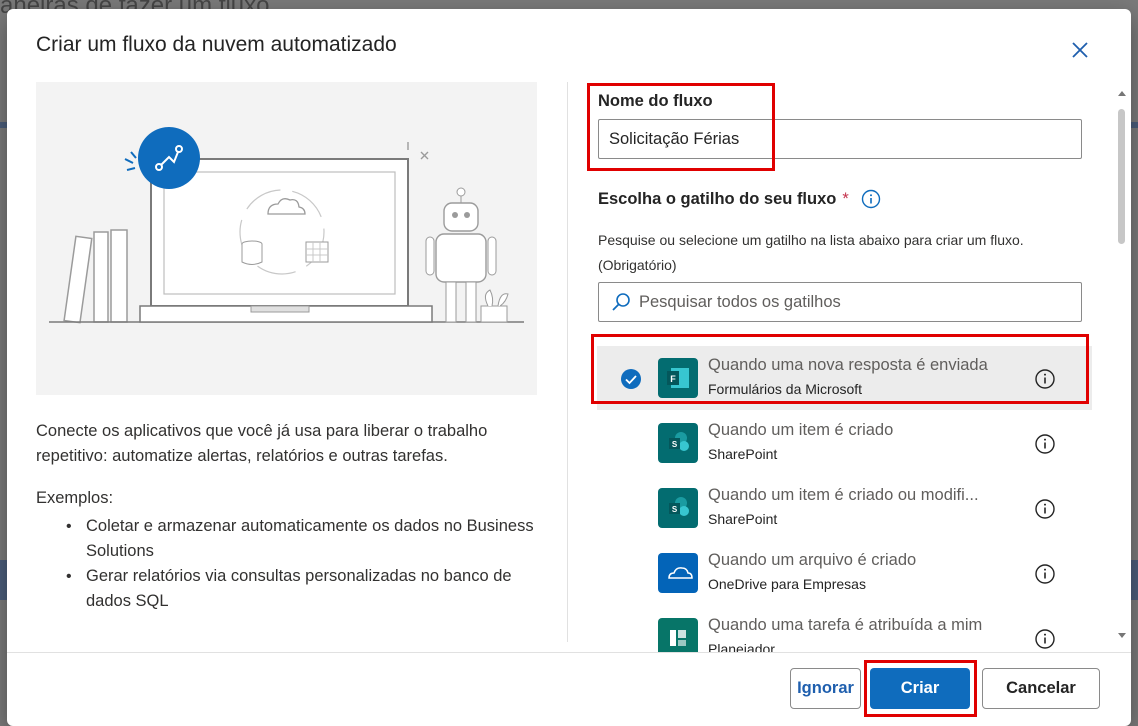 The width and height of the screenshot is (1138, 726). Describe the element at coordinates (845, 198) in the screenshot. I see `required-mark: *` at that location.